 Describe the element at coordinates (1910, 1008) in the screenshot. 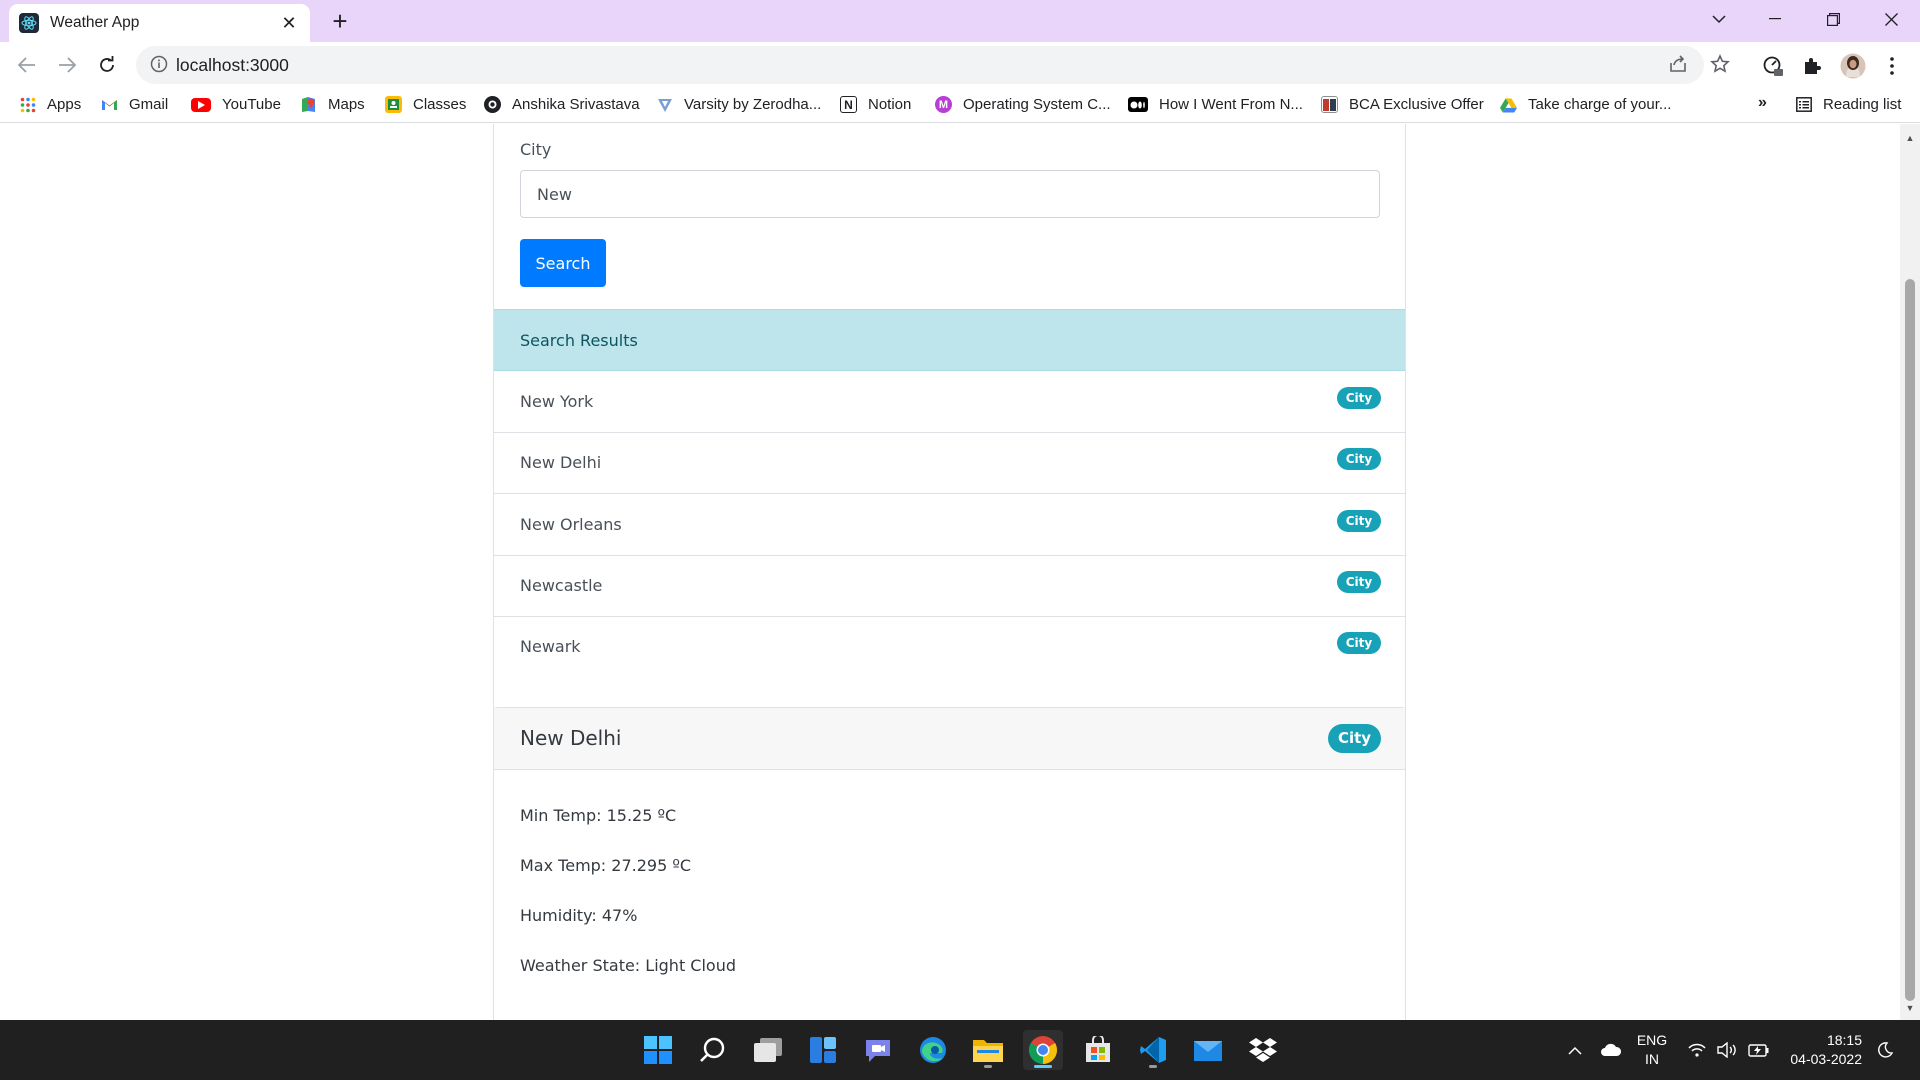

I see `scroll-down-arrow-icon: ▼` at that location.